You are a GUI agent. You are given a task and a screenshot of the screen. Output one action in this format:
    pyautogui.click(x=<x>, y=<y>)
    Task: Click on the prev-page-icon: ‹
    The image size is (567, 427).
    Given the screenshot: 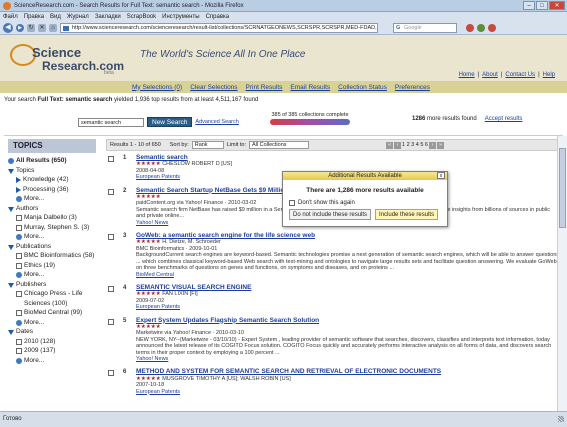 What is the action you would take?
    pyautogui.click(x=397, y=145)
    